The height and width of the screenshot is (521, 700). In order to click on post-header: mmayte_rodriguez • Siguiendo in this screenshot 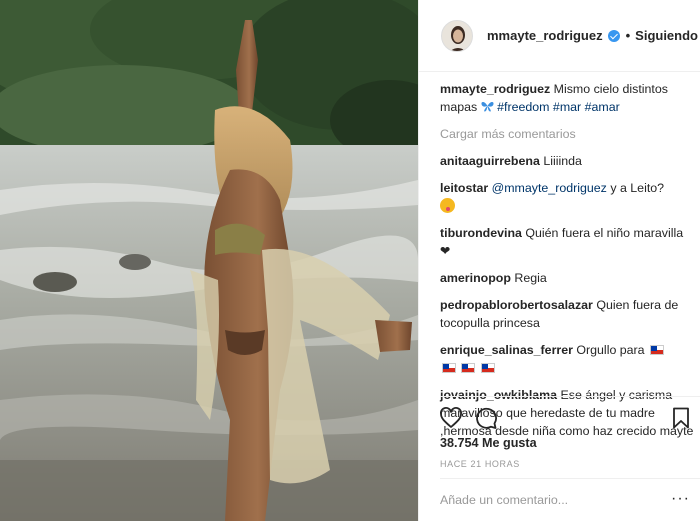, I will do `click(559, 36)`.